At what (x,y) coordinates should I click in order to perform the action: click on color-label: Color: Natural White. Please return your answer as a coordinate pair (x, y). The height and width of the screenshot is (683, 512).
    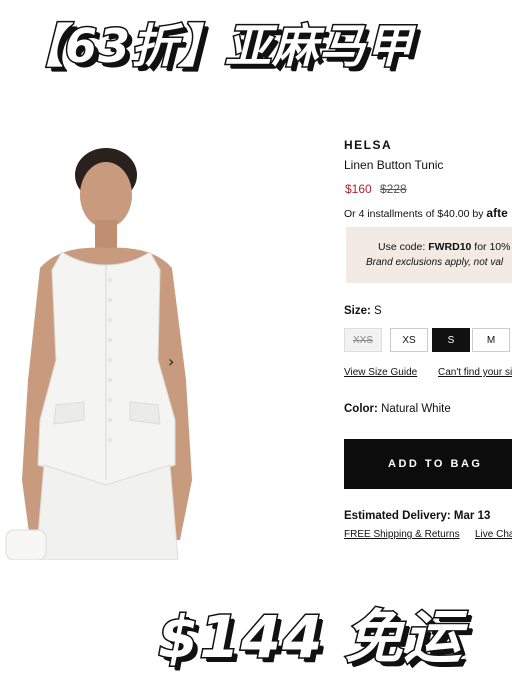
    Looking at the image, I should click on (397, 409).